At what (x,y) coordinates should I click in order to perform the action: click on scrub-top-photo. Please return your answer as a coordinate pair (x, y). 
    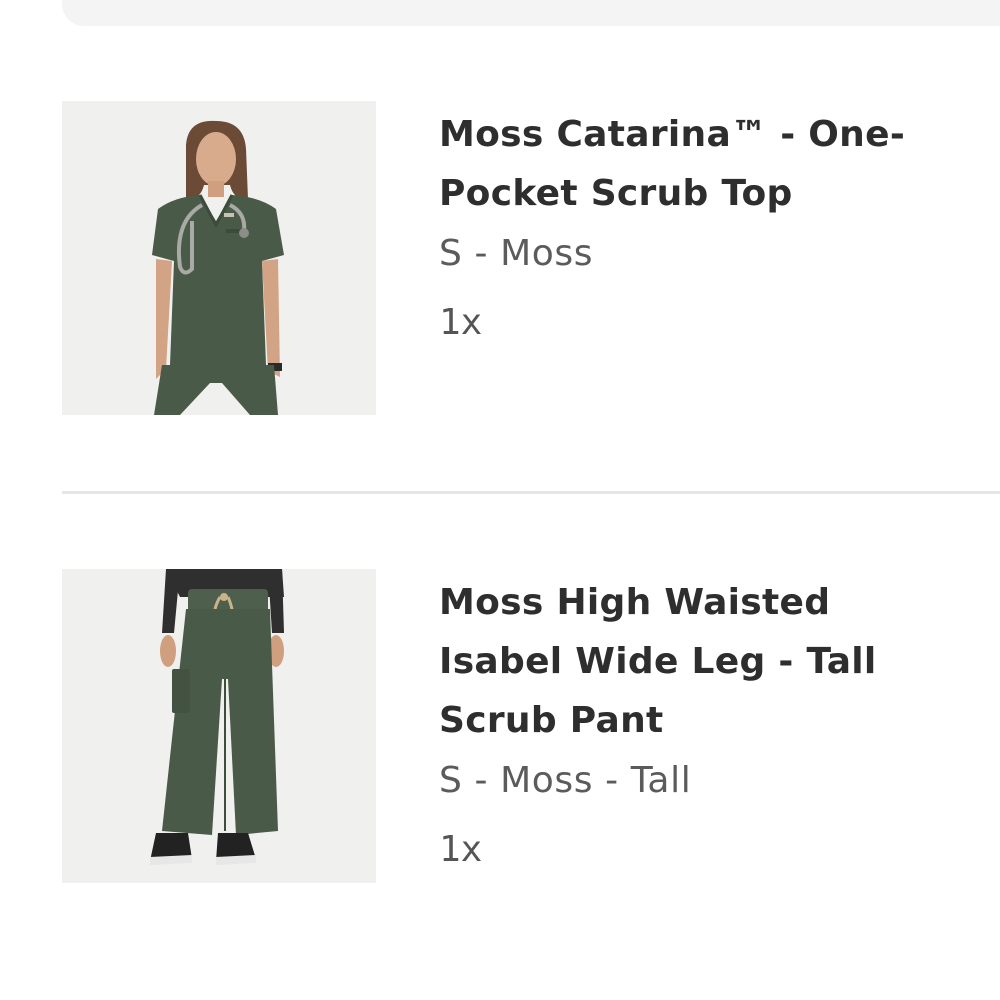
    Looking at the image, I should click on (219, 258).